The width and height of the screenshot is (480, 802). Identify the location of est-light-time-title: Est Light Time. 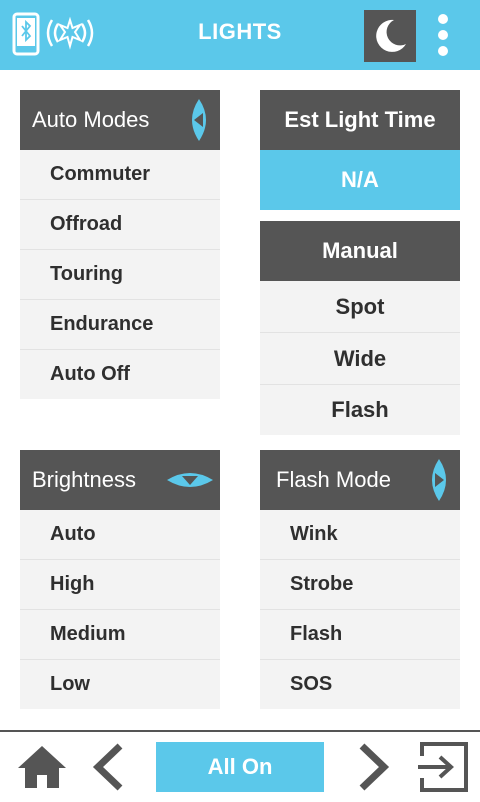
(360, 119).